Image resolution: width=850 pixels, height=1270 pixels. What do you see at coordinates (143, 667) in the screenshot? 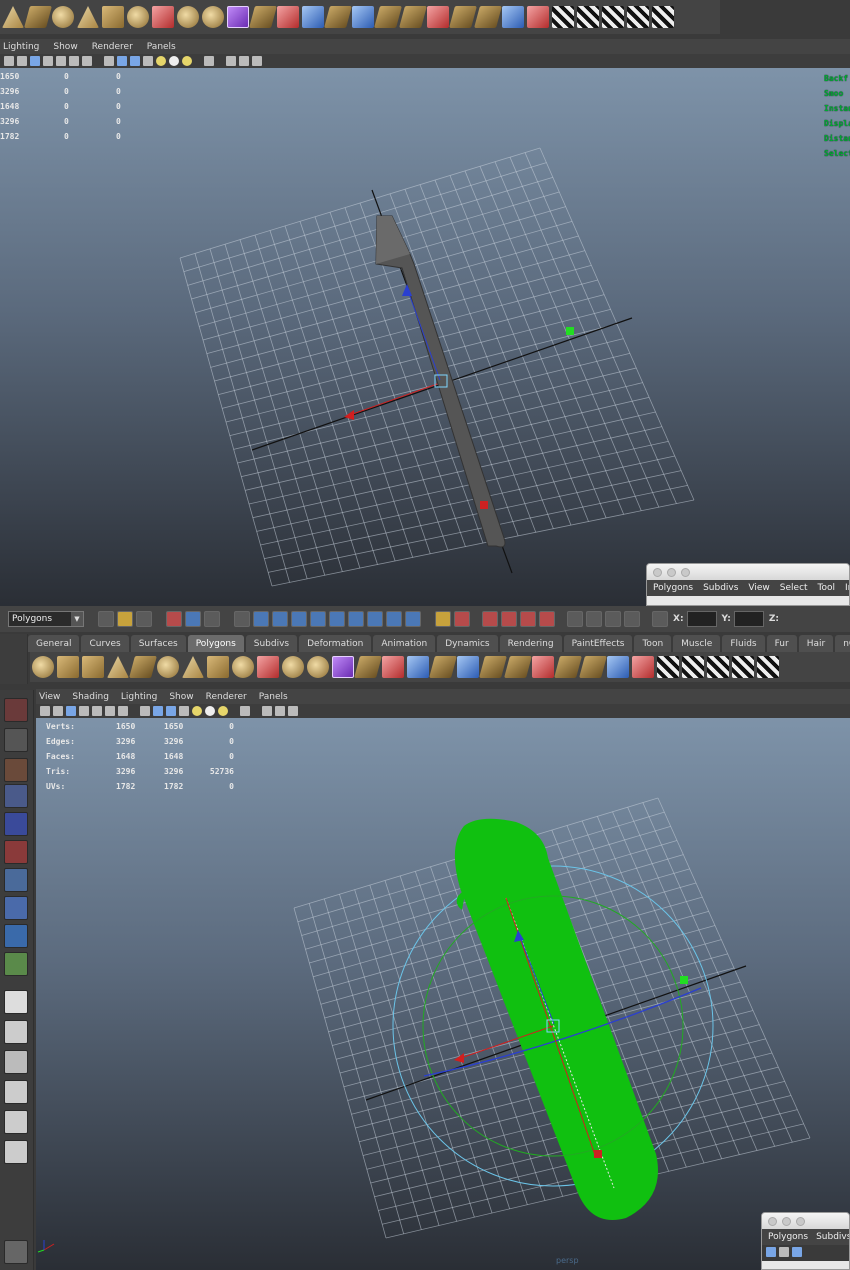
I see `plane-icon` at bounding box center [143, 667].